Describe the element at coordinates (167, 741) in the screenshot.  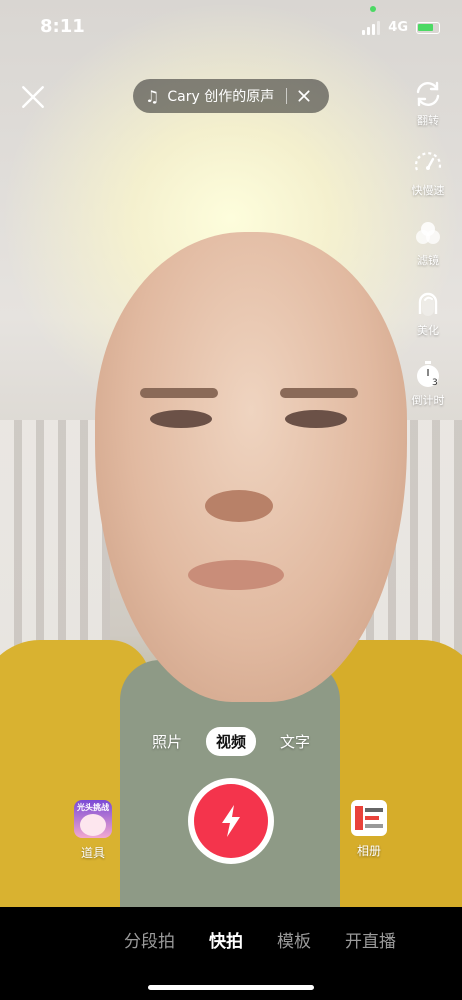
I see `mode-photo: 照片` at that location.